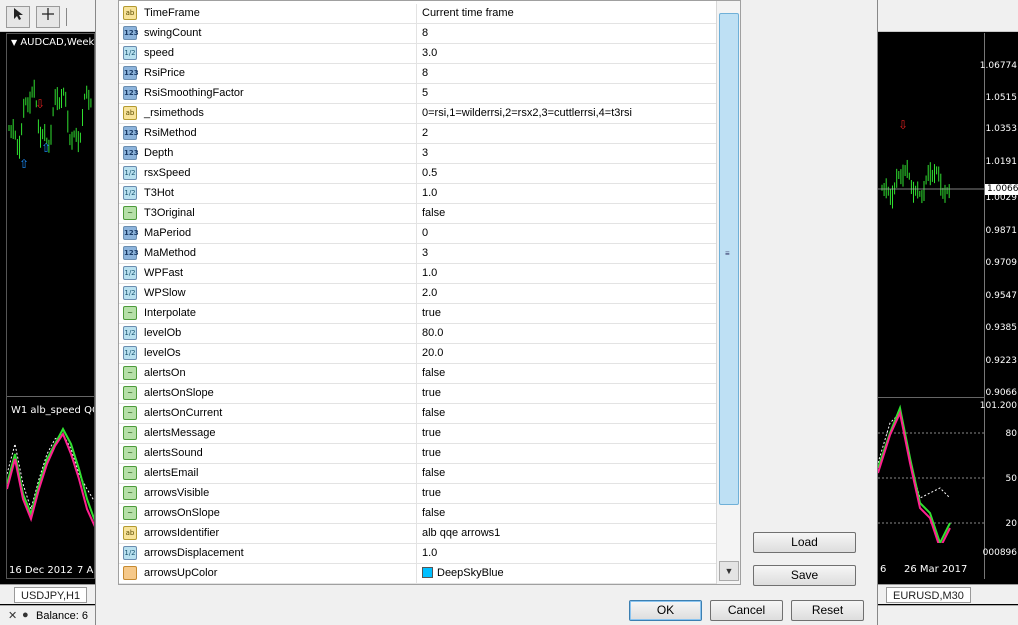  I want to click on param-row-alertsonslope: ~ alertsOnSlope true, so click(417, 394).